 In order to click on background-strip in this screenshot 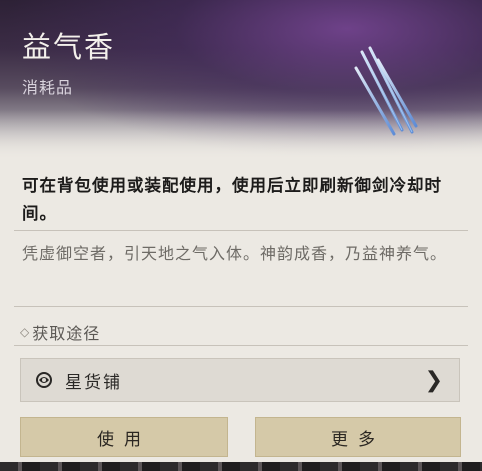, I will do `click(241, 466)`.